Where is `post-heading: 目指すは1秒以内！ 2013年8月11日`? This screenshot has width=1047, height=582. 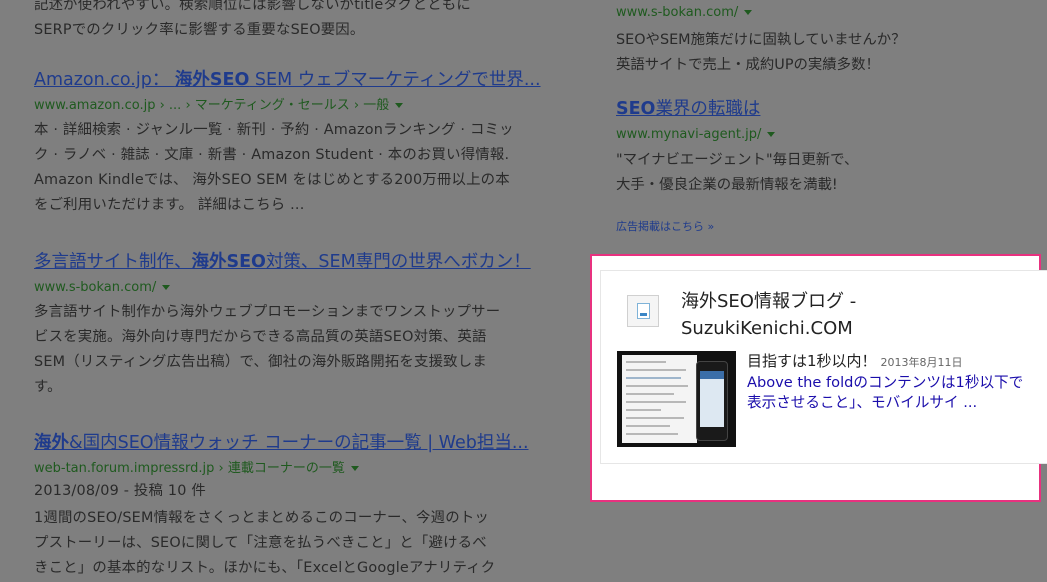 post-heading: 目指すは1秒以内！ 2013年8月11日 is located at coordinates (855, 361).